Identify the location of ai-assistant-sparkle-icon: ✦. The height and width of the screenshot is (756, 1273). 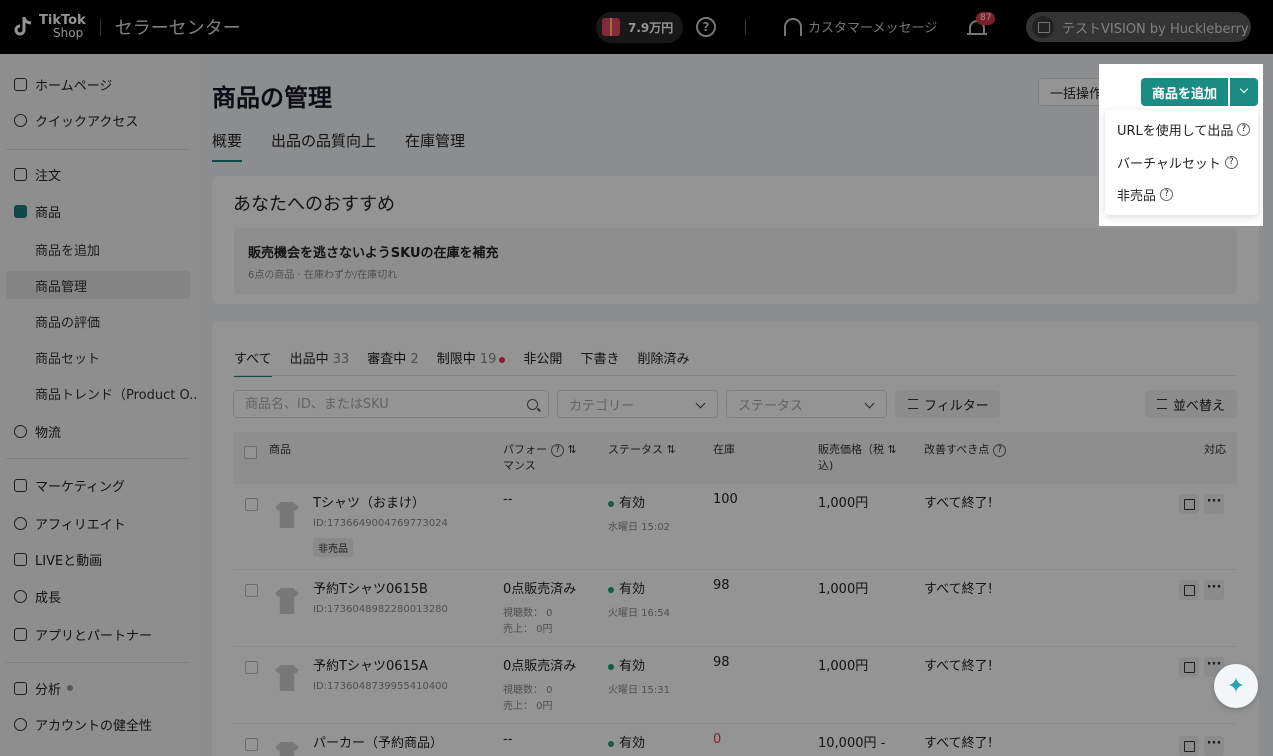
(1236, 686).